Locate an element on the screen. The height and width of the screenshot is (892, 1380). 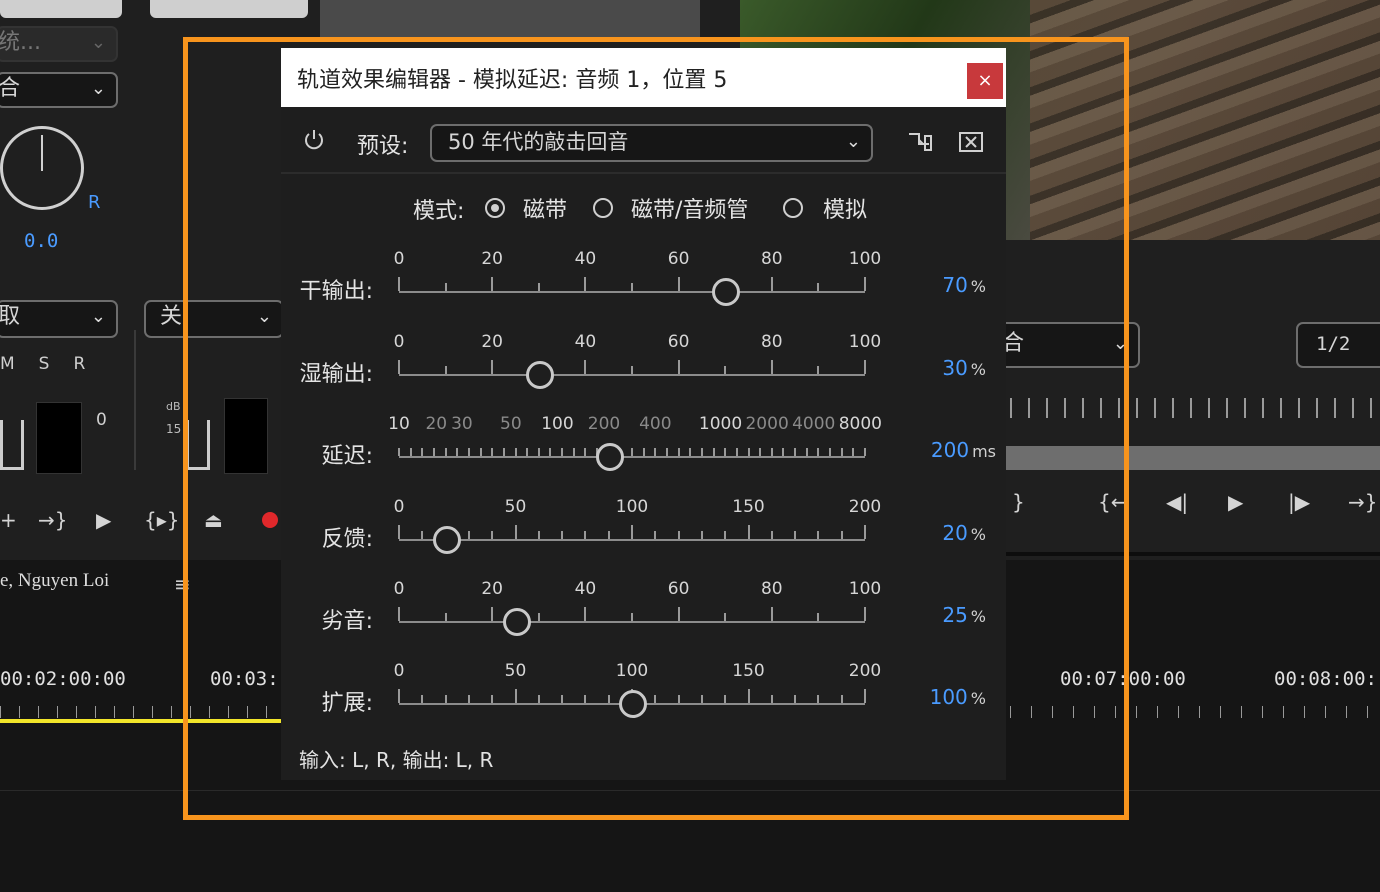
page-indicator: 1/2 is located at coordinates (1338, 345).